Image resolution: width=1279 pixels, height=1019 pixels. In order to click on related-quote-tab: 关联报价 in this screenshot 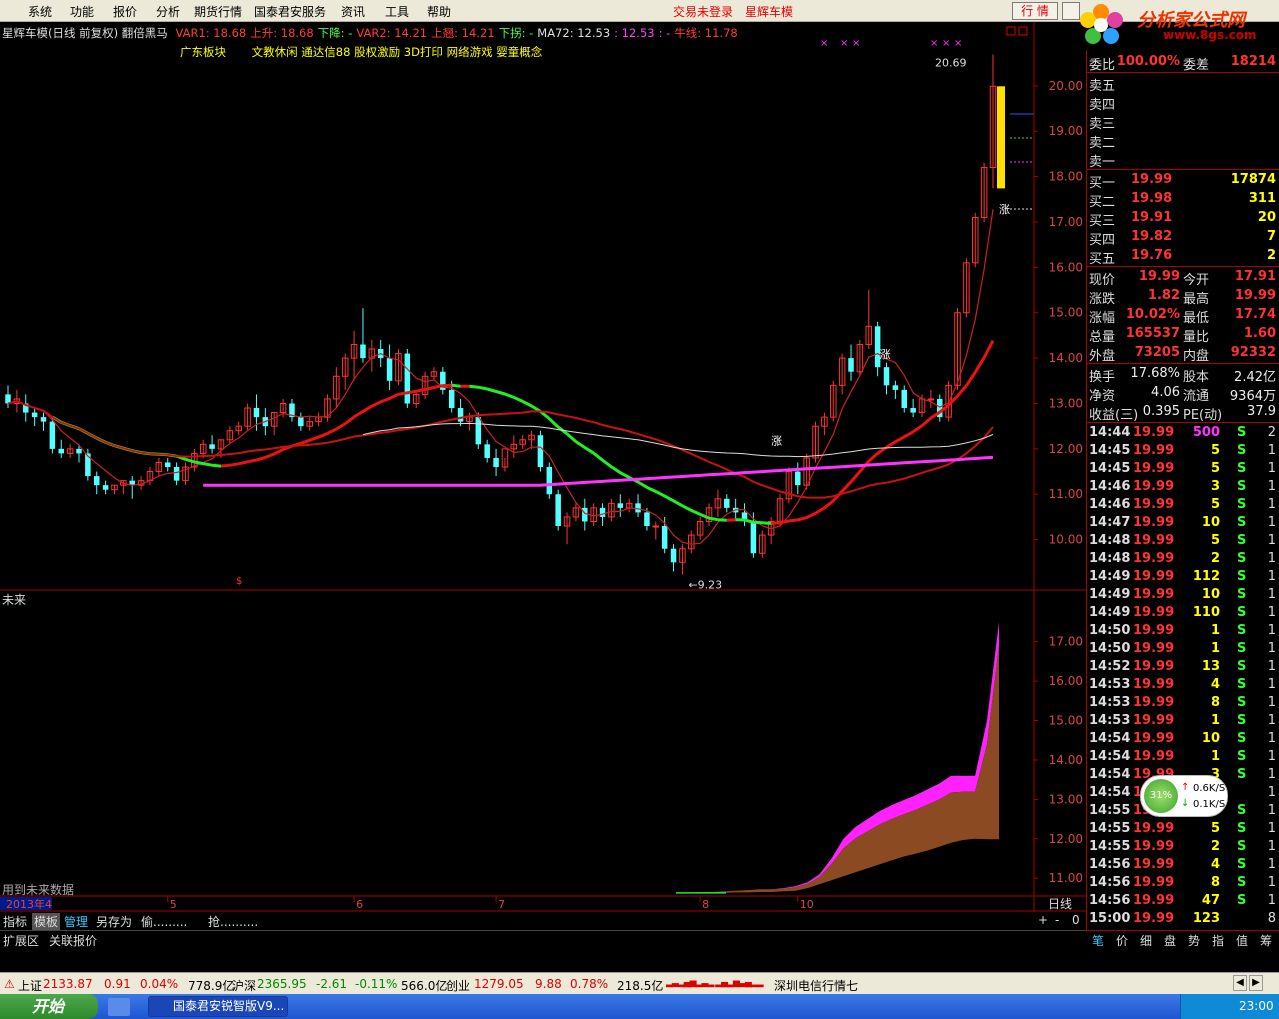, I will do `click(73, 940)`.